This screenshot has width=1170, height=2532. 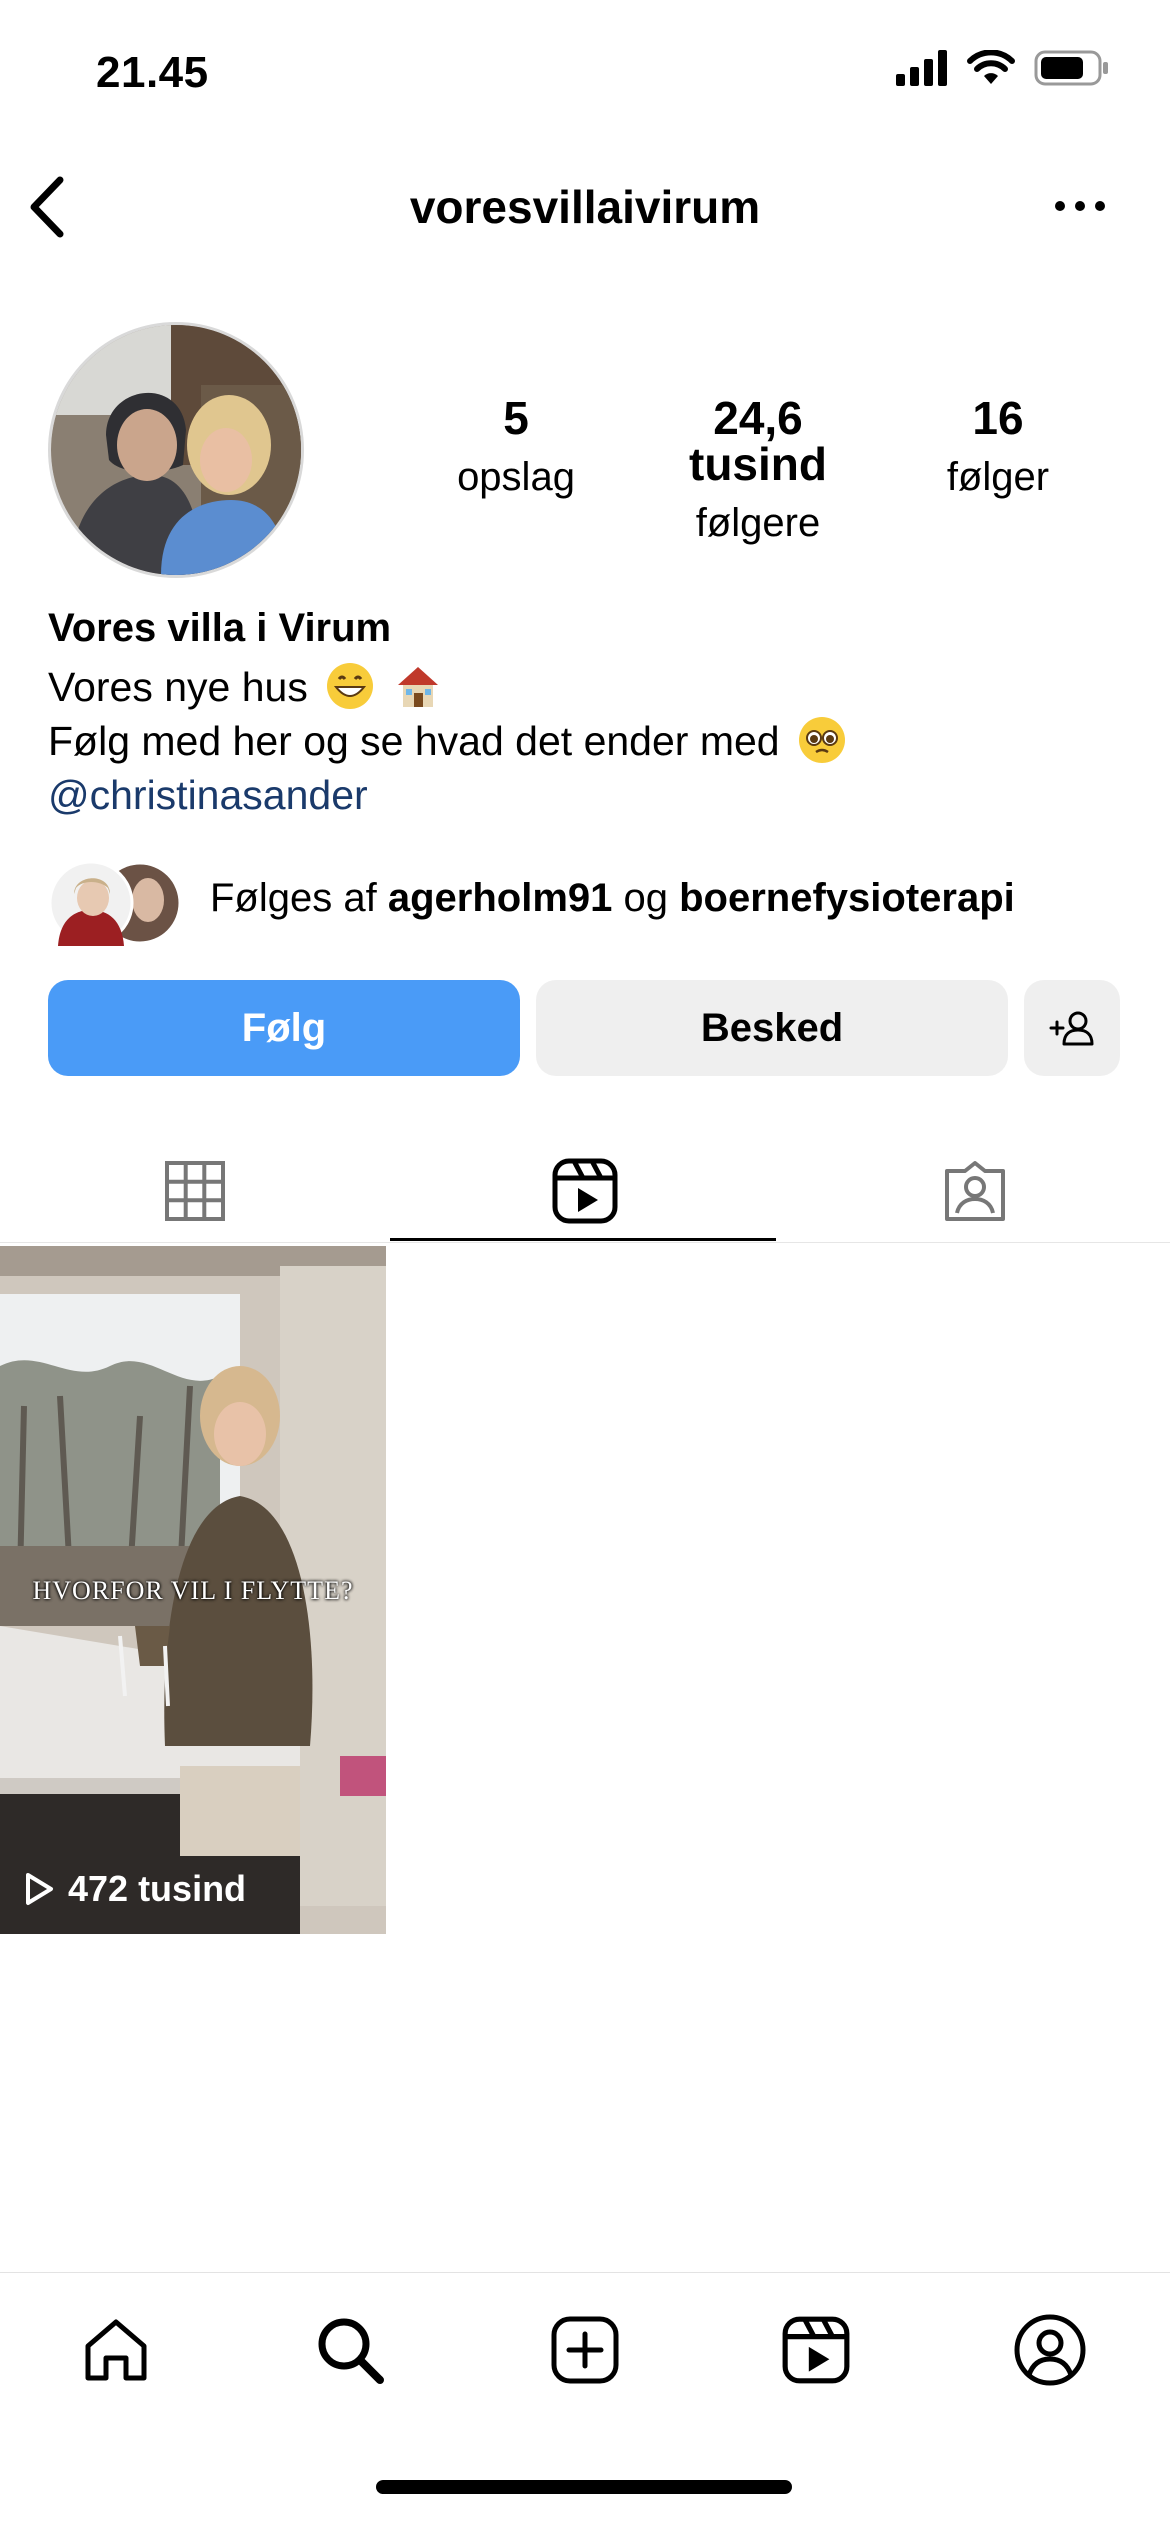 I want to click on wifi-icon, so click(x=991, y=67).